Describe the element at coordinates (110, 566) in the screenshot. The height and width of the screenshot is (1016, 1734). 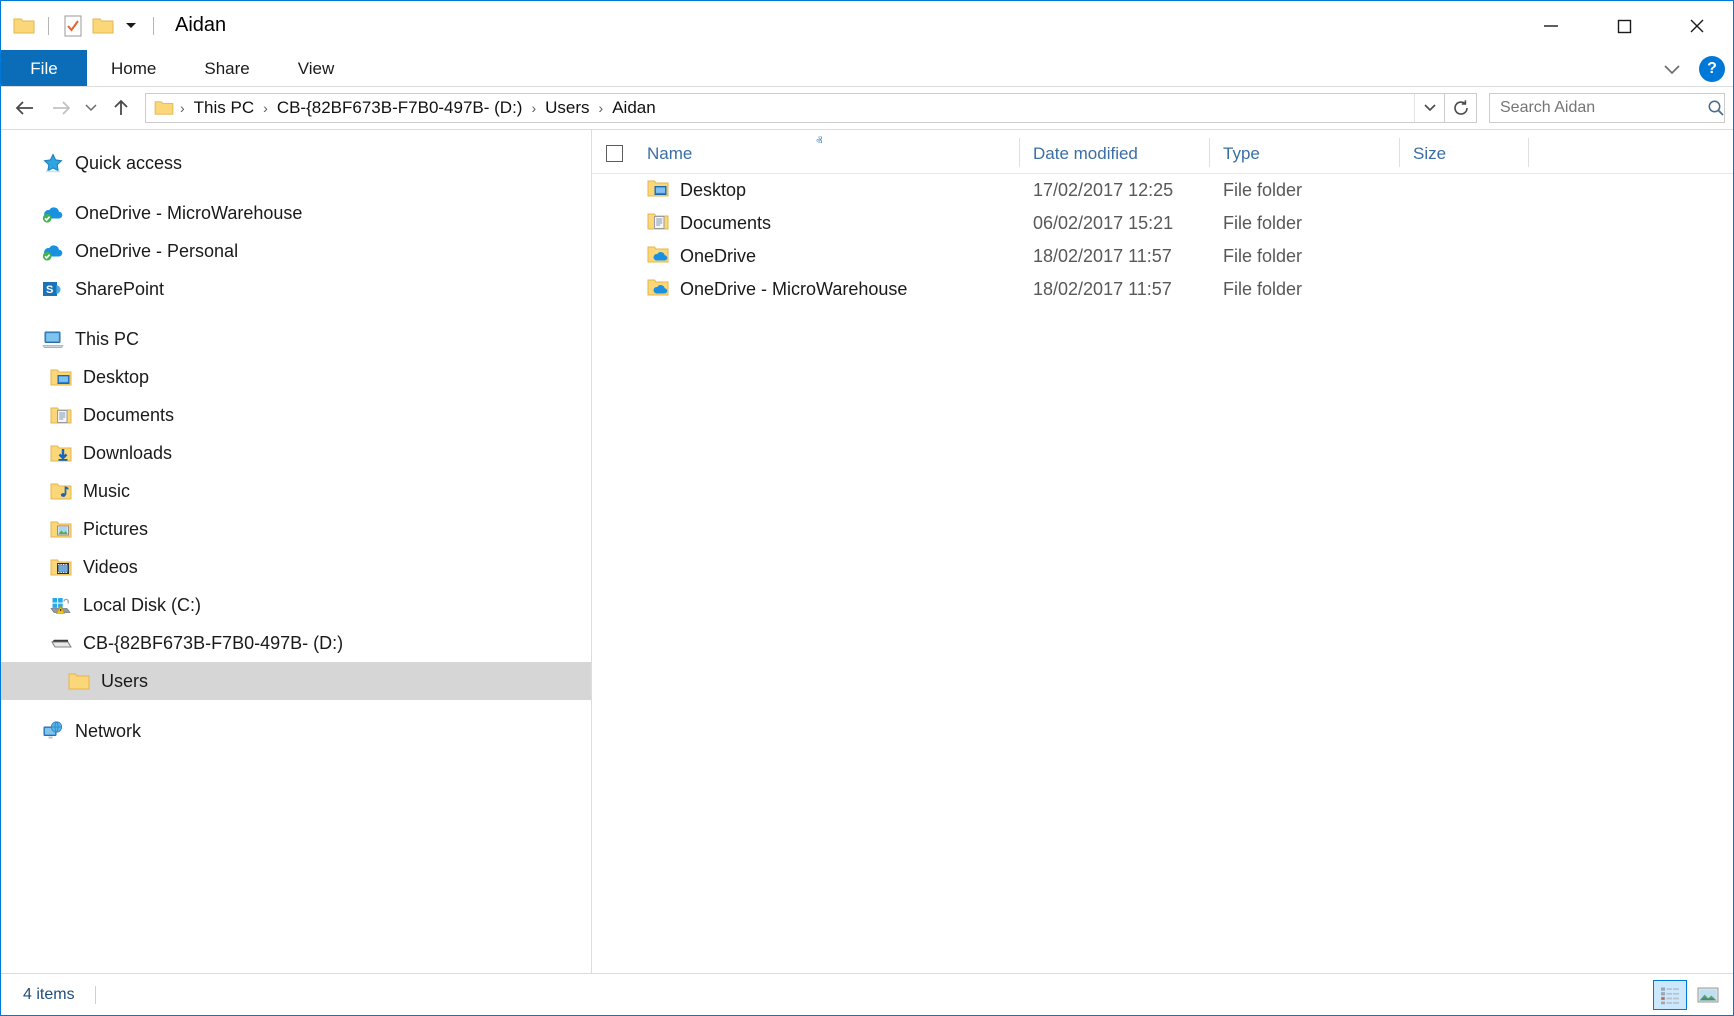
I see `sidebar-item-label: Videos` at that location.